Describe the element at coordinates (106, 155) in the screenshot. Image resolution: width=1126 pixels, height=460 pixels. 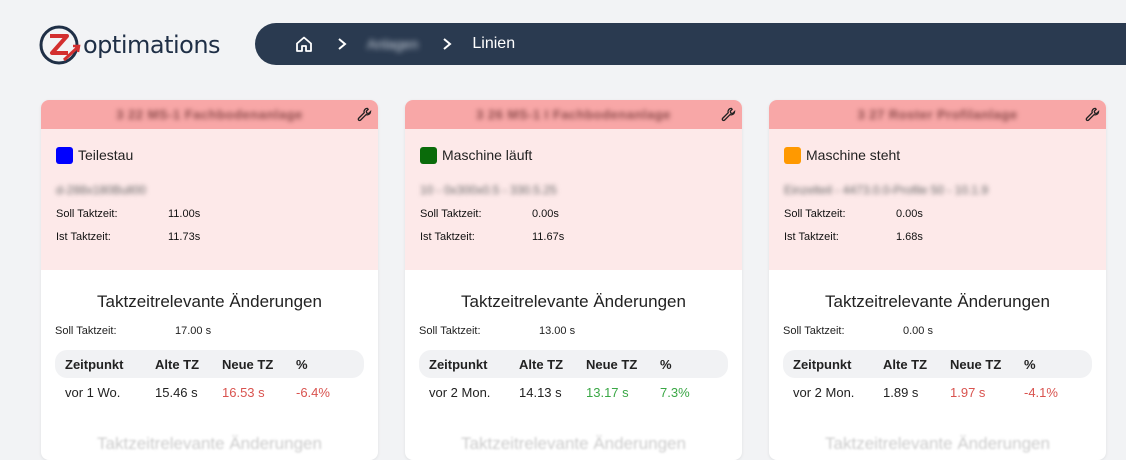
I see `status-label: Teilestau` at that location.